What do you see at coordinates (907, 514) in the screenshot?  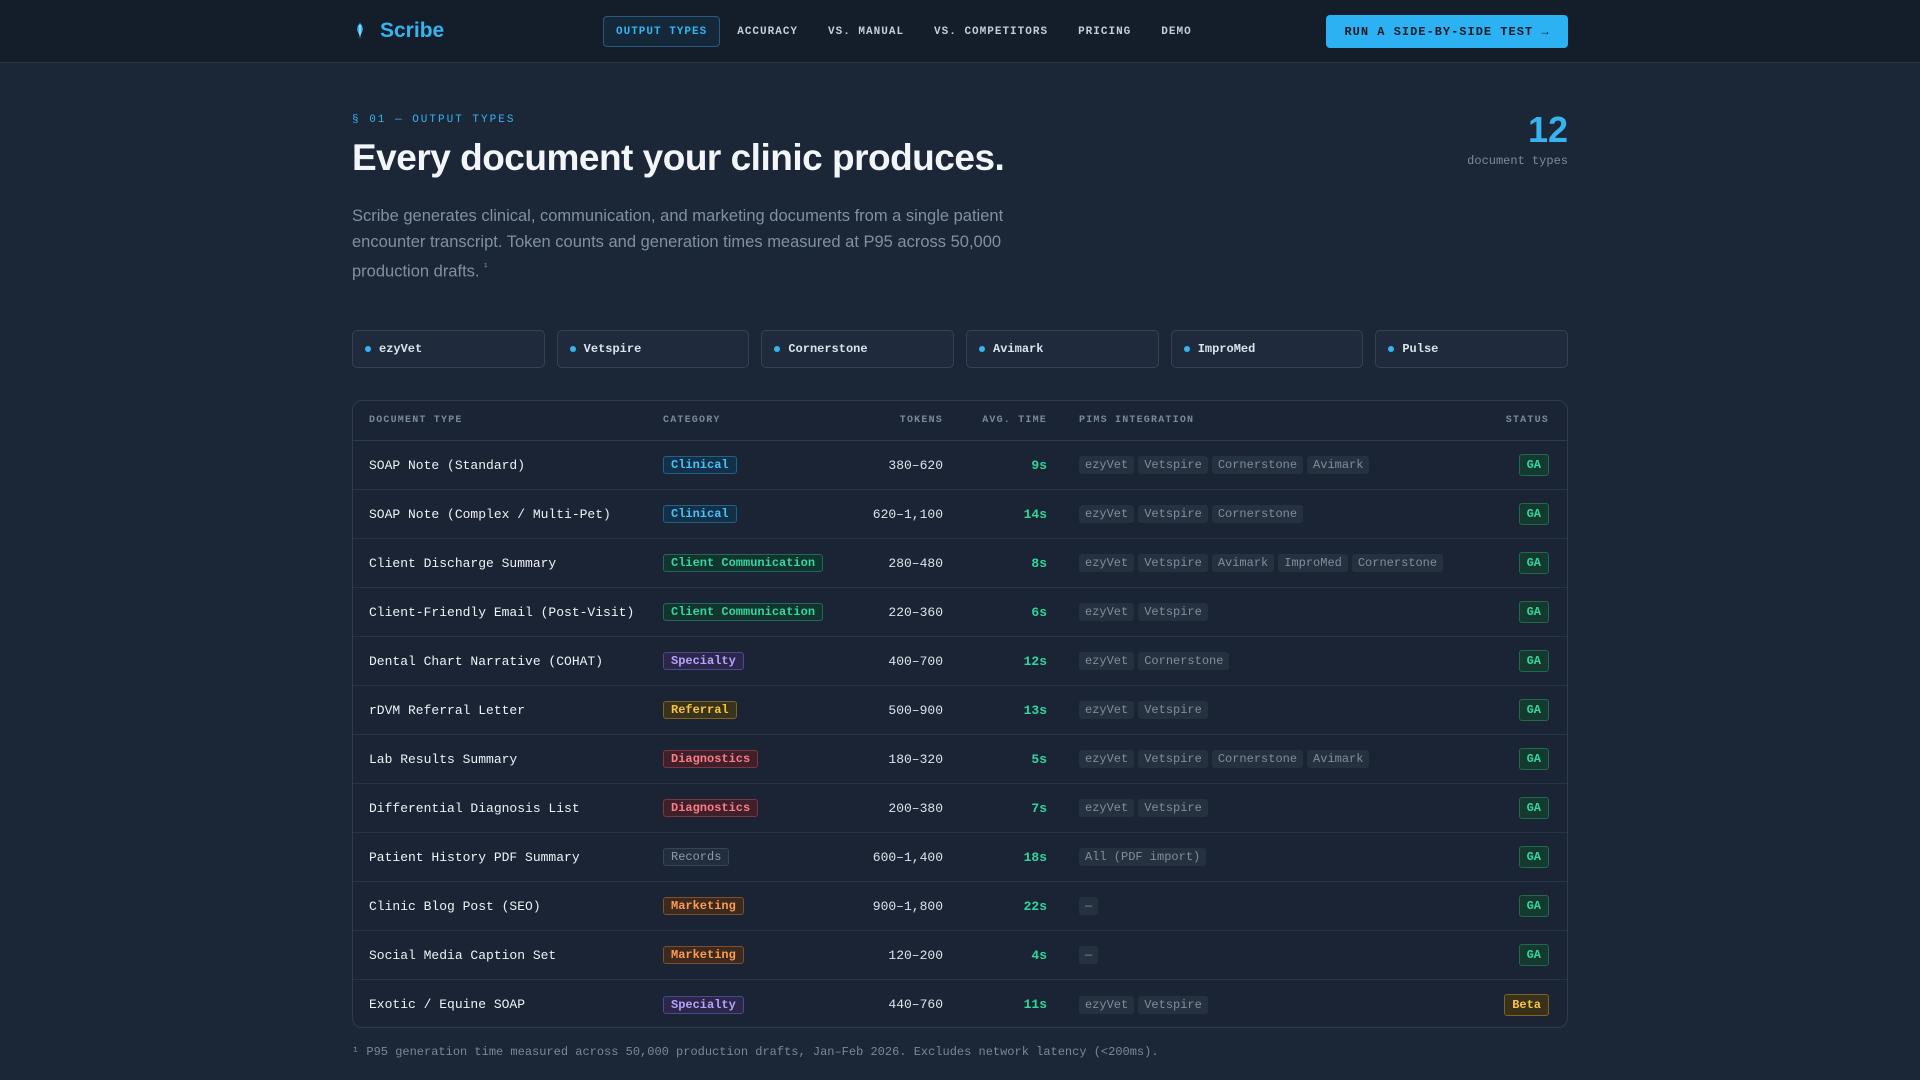 I see `cell-tokens: 620–1,100` at bounding box center [907, 514].